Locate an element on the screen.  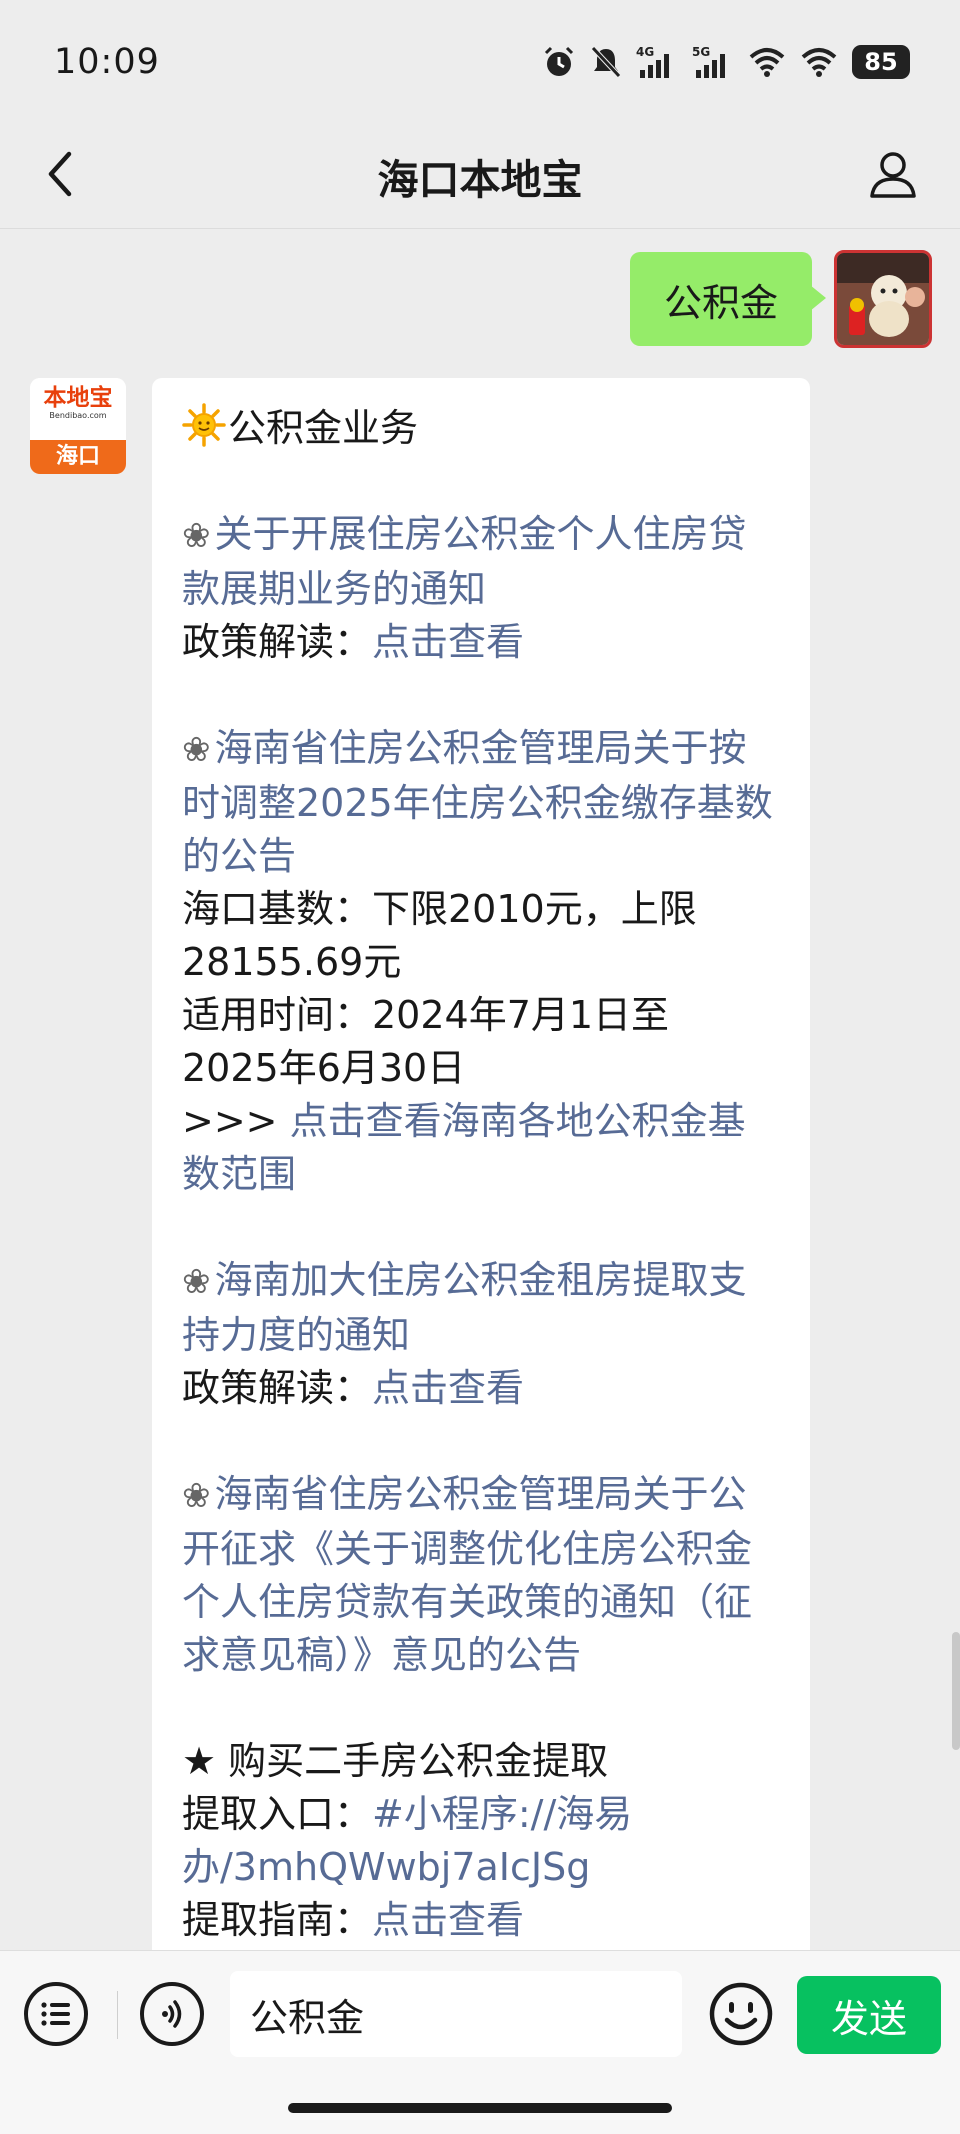
item1-policy: 政策解读：点击查看 is located at coordinates (481, 642).